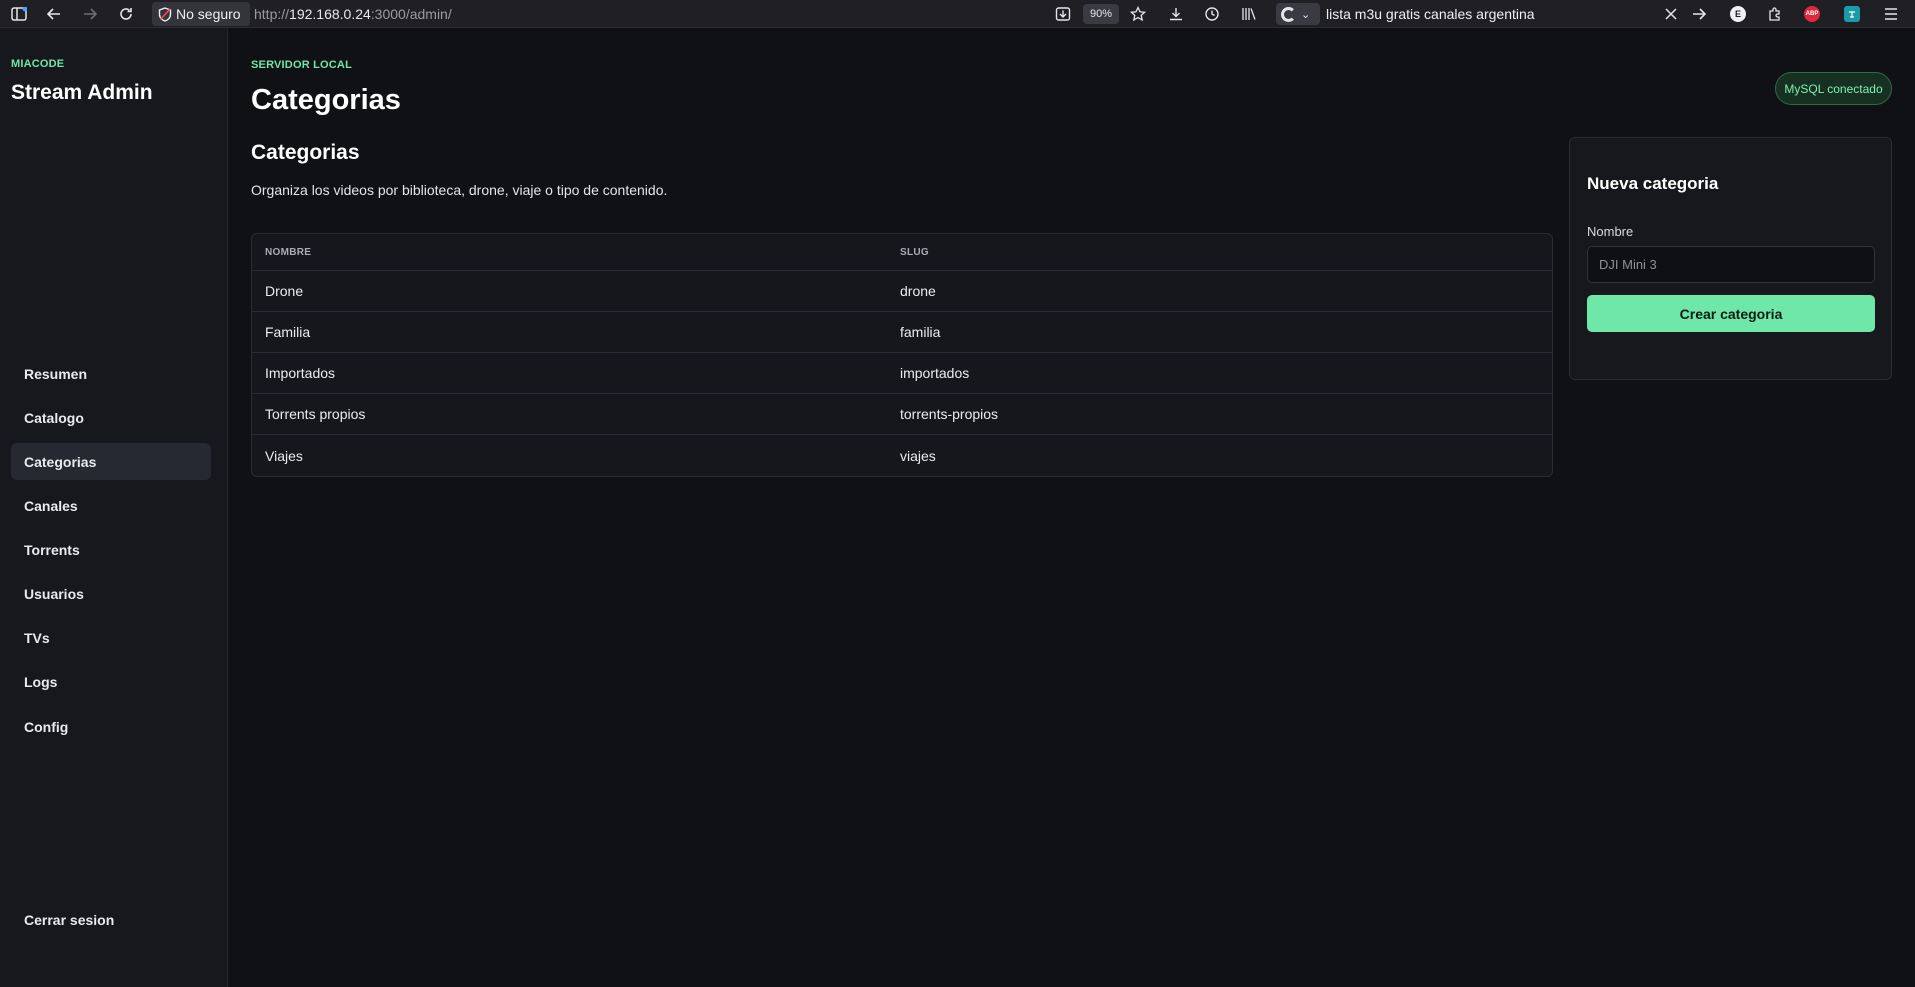  I want to click on cell-slug: torrents-propios, so click(949, 414).